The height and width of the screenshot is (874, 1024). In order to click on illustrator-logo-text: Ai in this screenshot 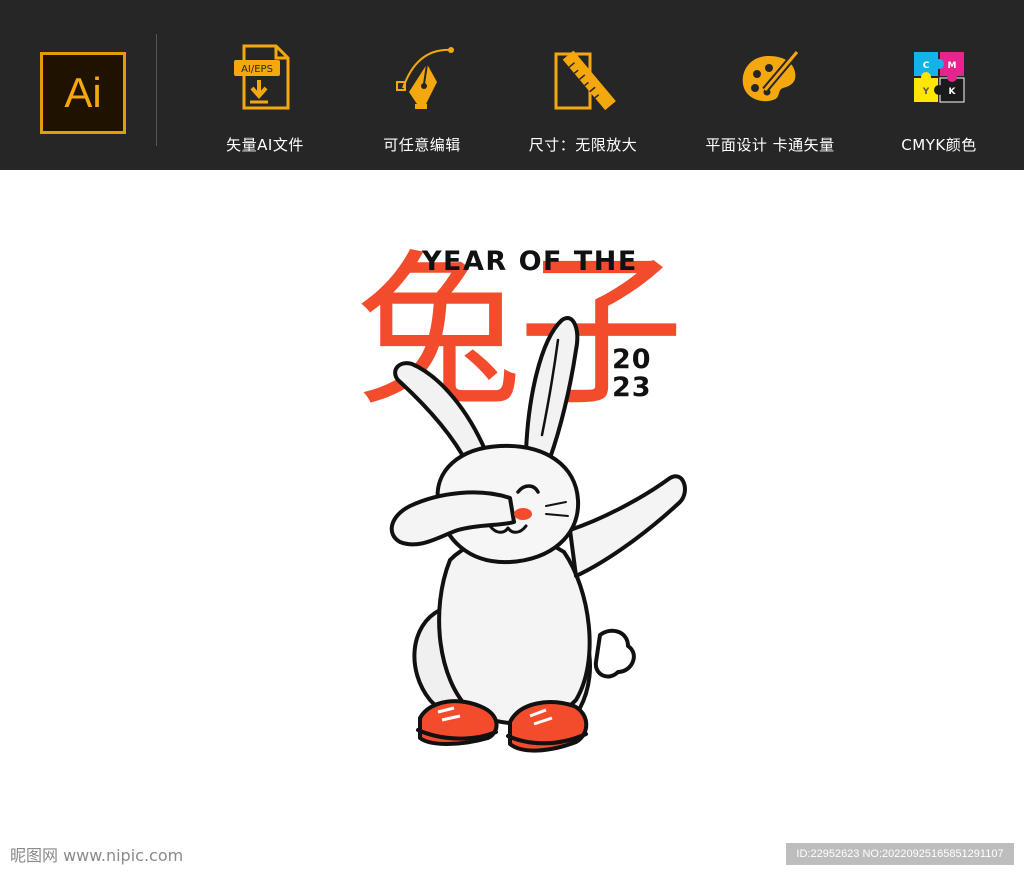, I will do `click(83, 92)`.